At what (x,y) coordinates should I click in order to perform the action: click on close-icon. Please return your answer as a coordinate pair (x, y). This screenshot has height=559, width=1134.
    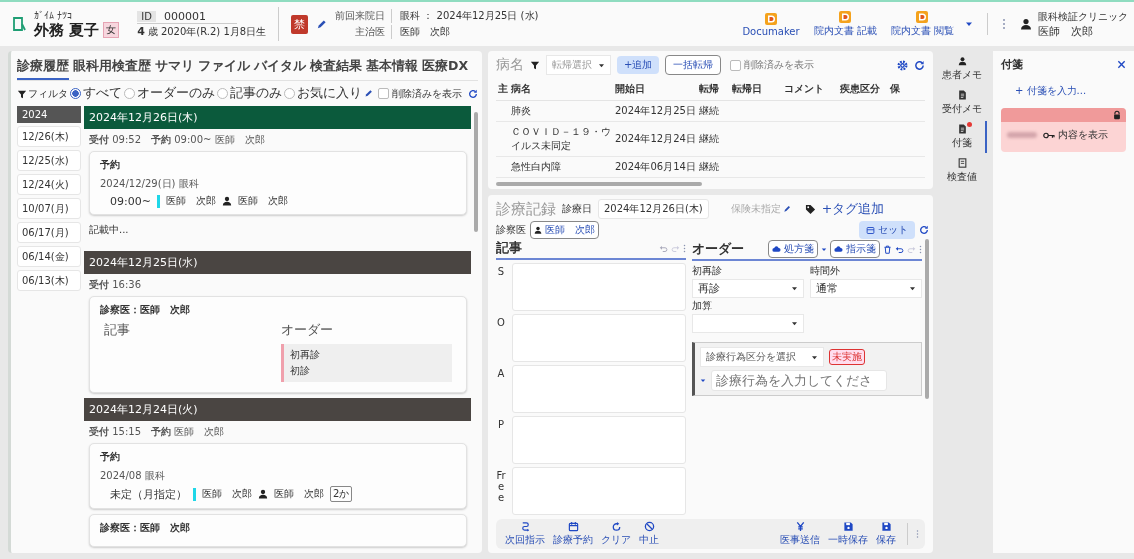
    Looking at the image, I should click on (1121, 64).